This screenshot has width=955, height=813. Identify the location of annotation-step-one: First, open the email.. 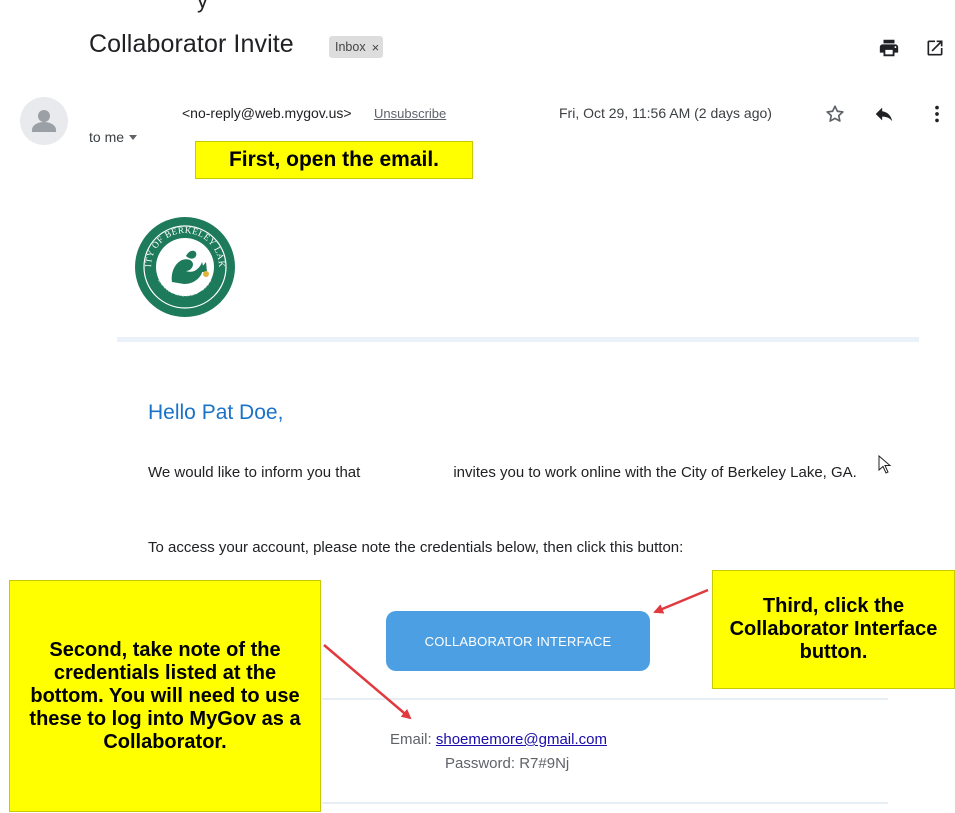
(334, 160).